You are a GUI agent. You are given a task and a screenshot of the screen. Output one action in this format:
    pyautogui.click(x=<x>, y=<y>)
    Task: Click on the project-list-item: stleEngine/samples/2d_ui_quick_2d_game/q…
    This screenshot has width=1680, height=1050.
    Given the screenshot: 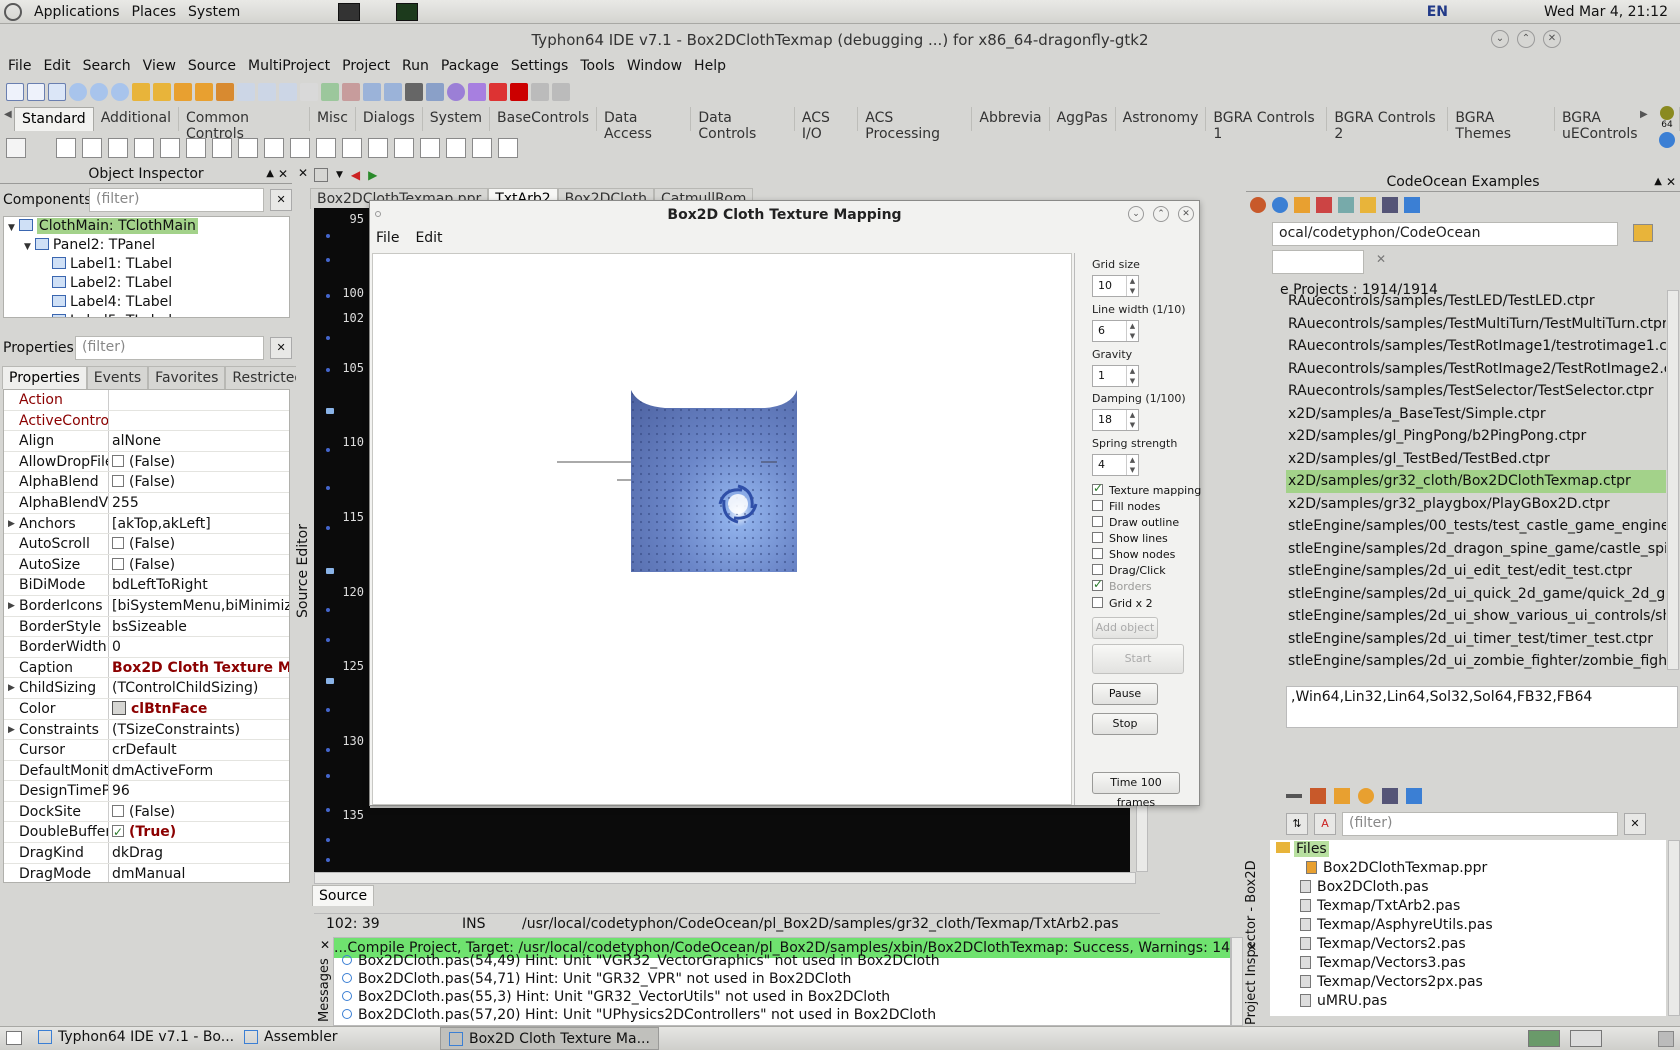 What is the action you would take?
    pyautogui.click(x=1476, y=594)
    